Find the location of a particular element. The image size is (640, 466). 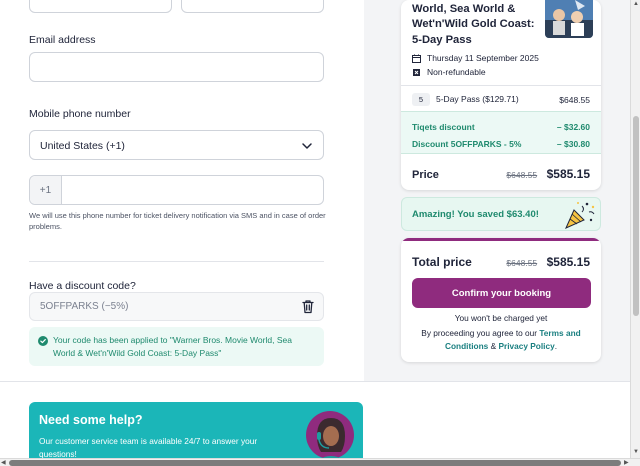

refund-policy-text: Non-refundable is located at coordinates (456, 72).